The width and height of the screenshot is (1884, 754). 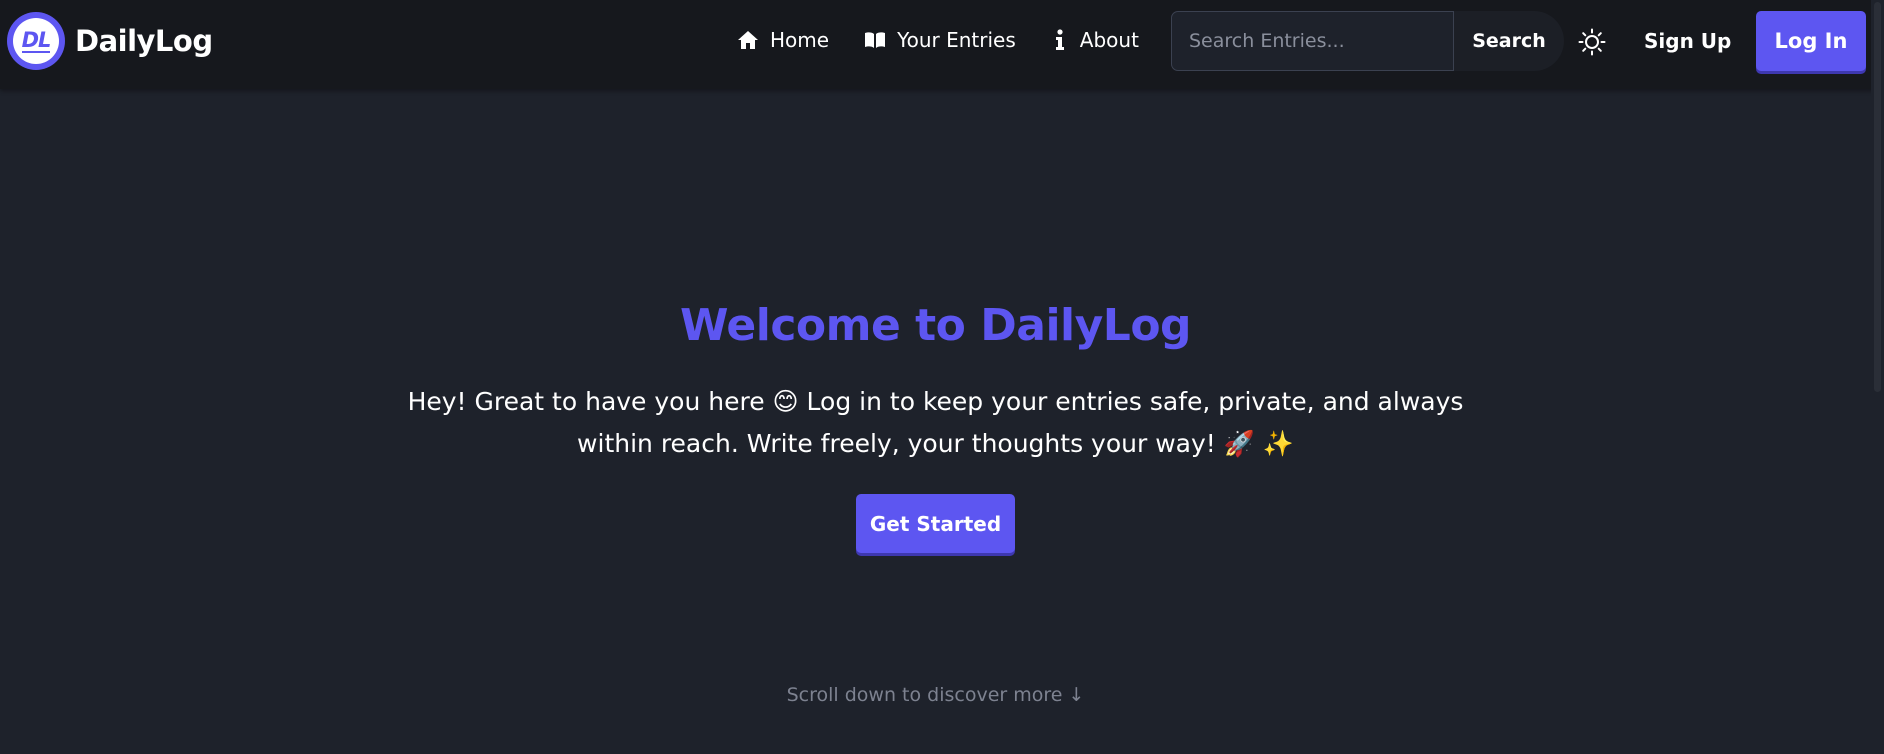 I want to click on brand-logo-badge: DL, so click(x=36, y=41).